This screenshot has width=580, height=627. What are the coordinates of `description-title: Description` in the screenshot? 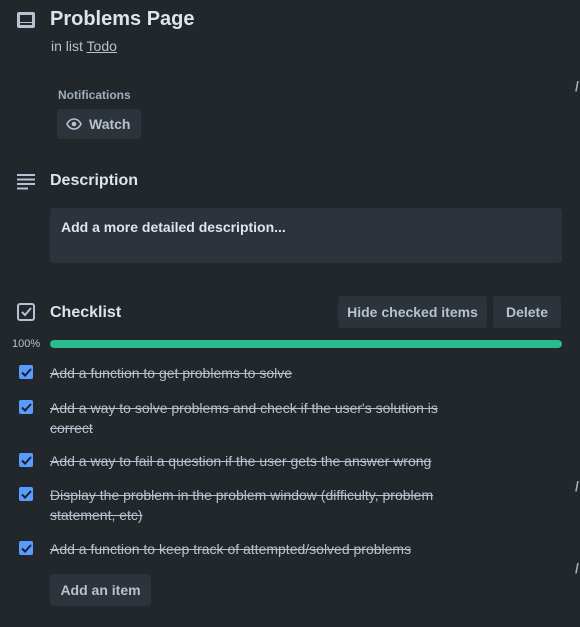 It's located at (94, 180).